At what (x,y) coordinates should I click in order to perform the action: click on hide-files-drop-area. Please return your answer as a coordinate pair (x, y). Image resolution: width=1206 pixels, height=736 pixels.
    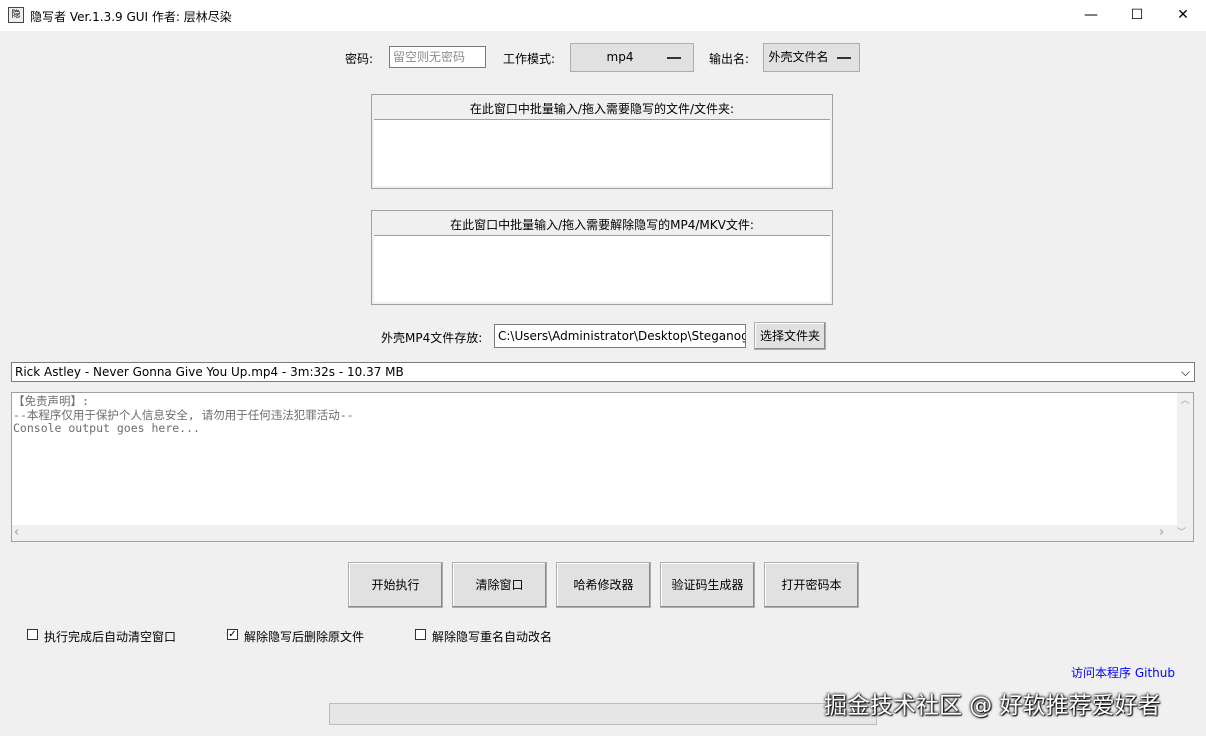
    Looking at the image, I should click on (602, 152).